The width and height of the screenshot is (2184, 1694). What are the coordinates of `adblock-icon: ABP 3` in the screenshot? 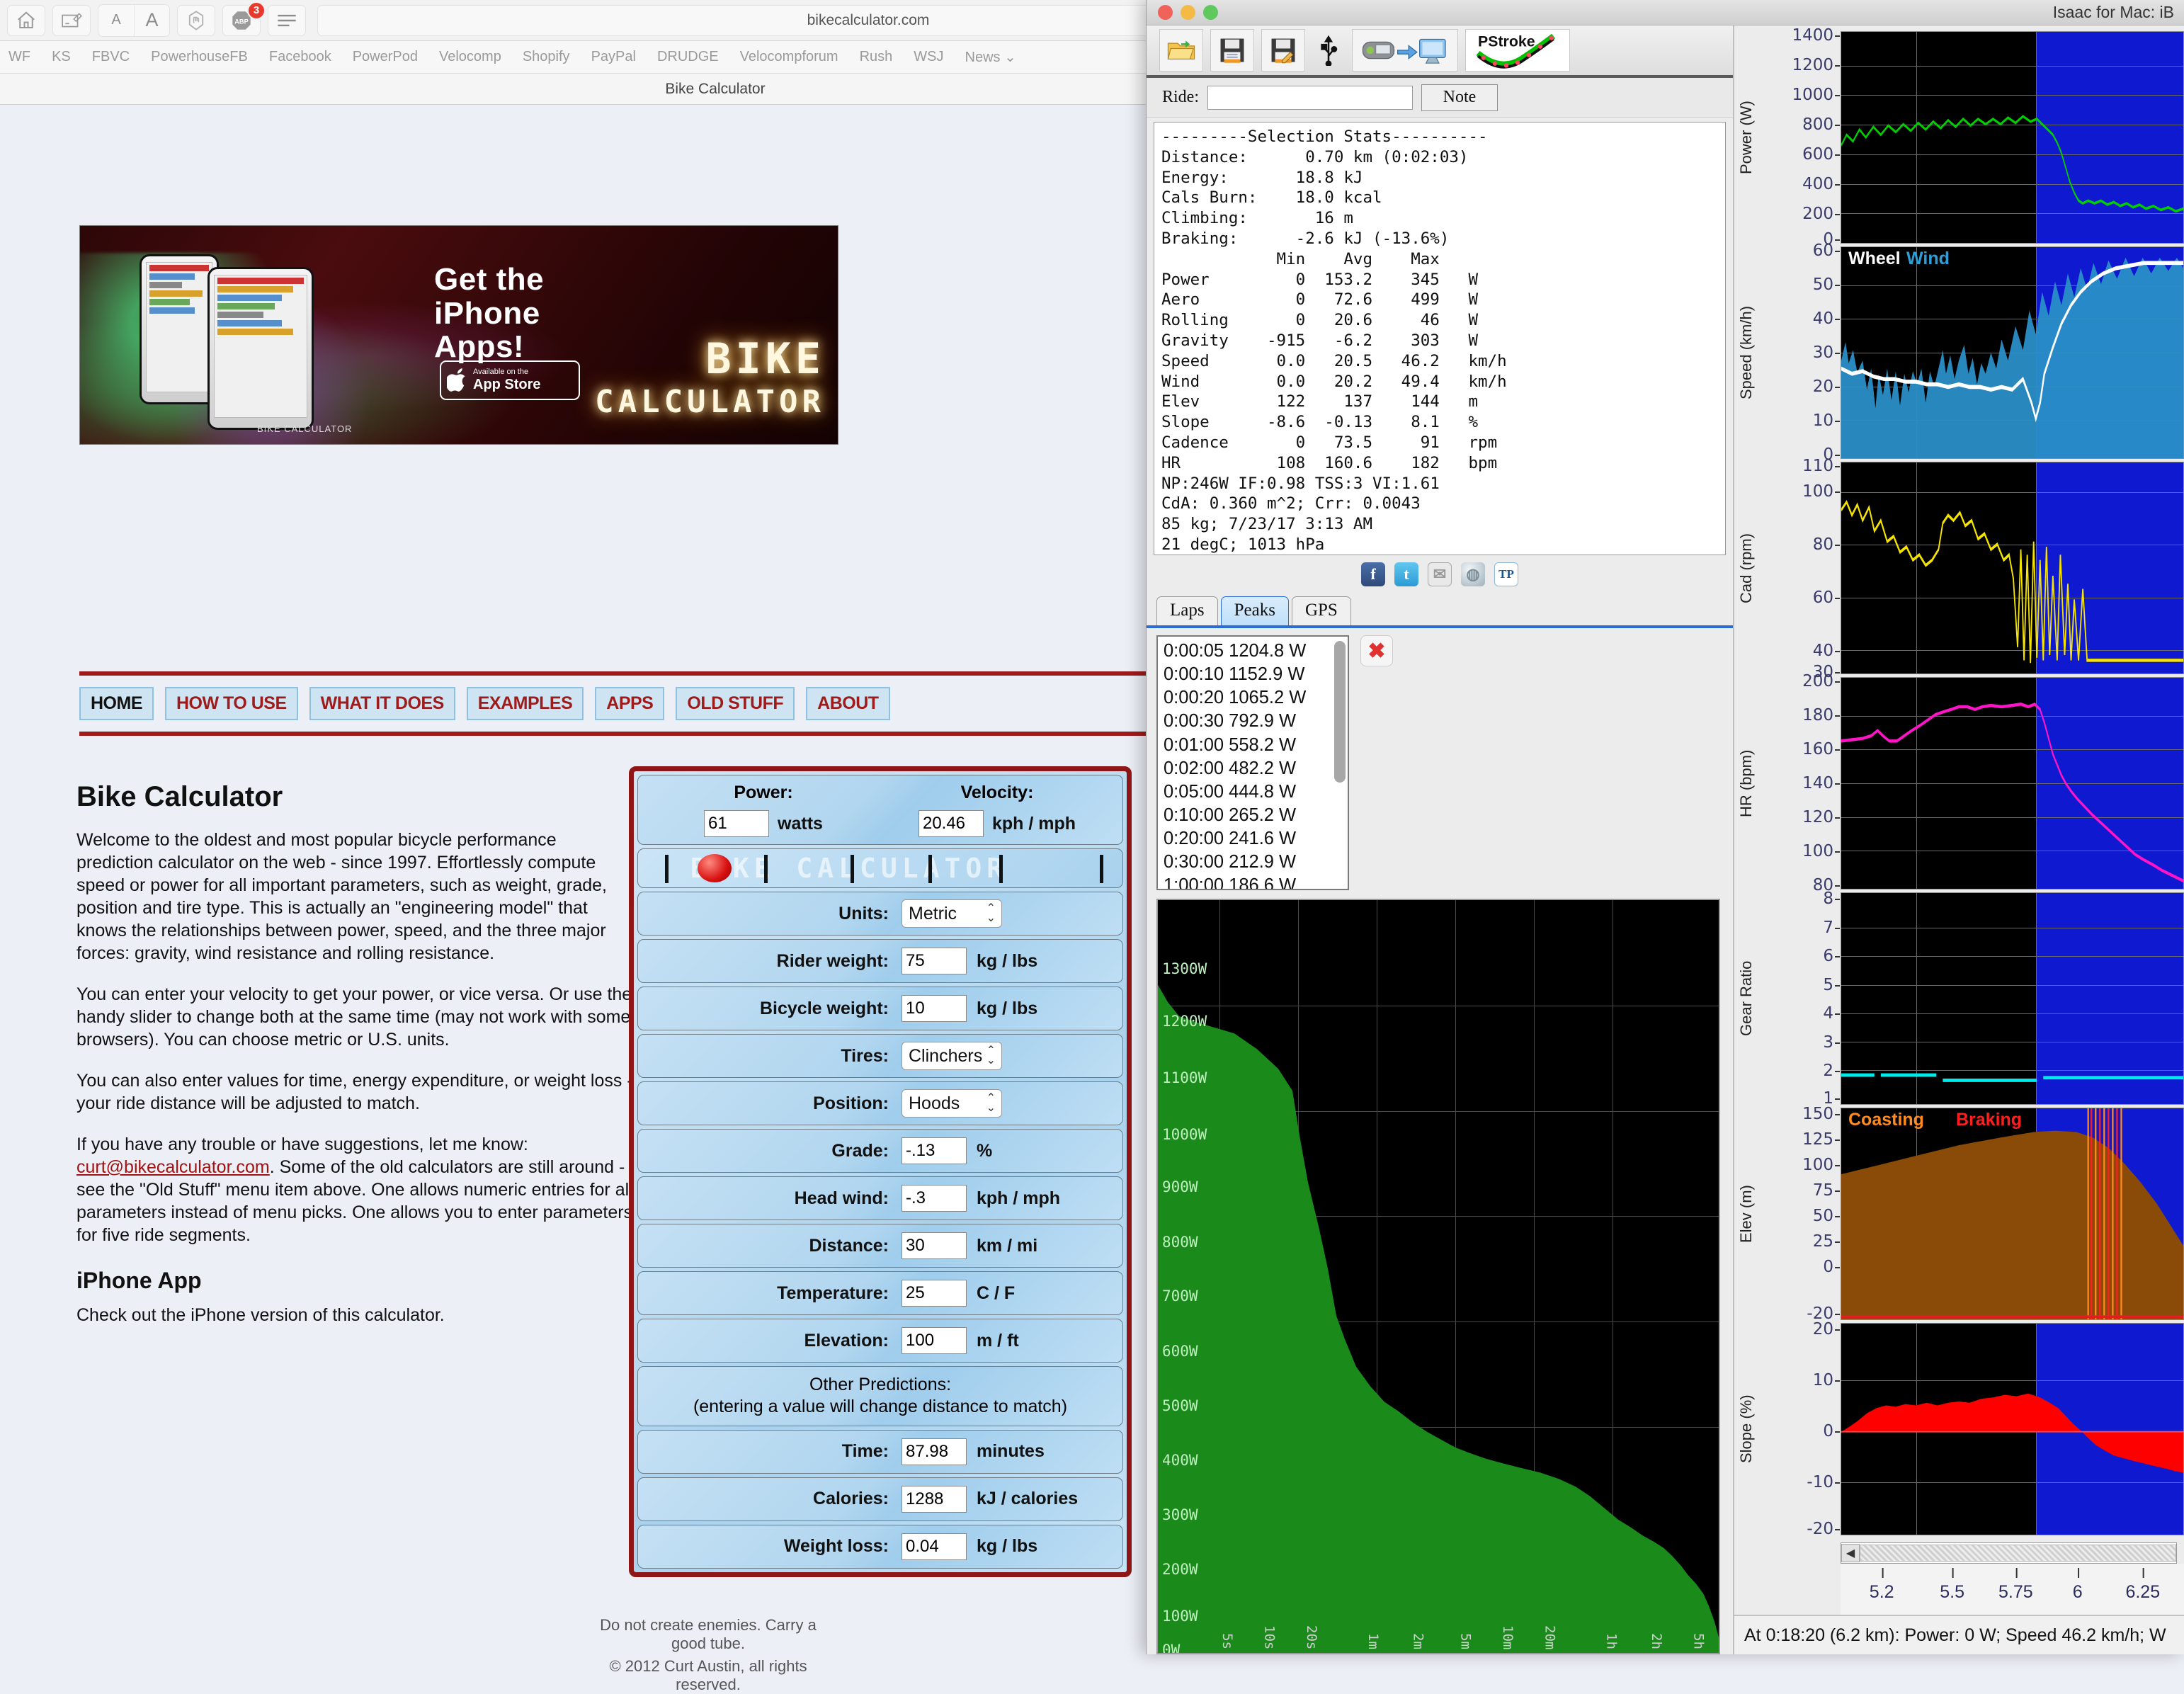 It's located at (244, 19).